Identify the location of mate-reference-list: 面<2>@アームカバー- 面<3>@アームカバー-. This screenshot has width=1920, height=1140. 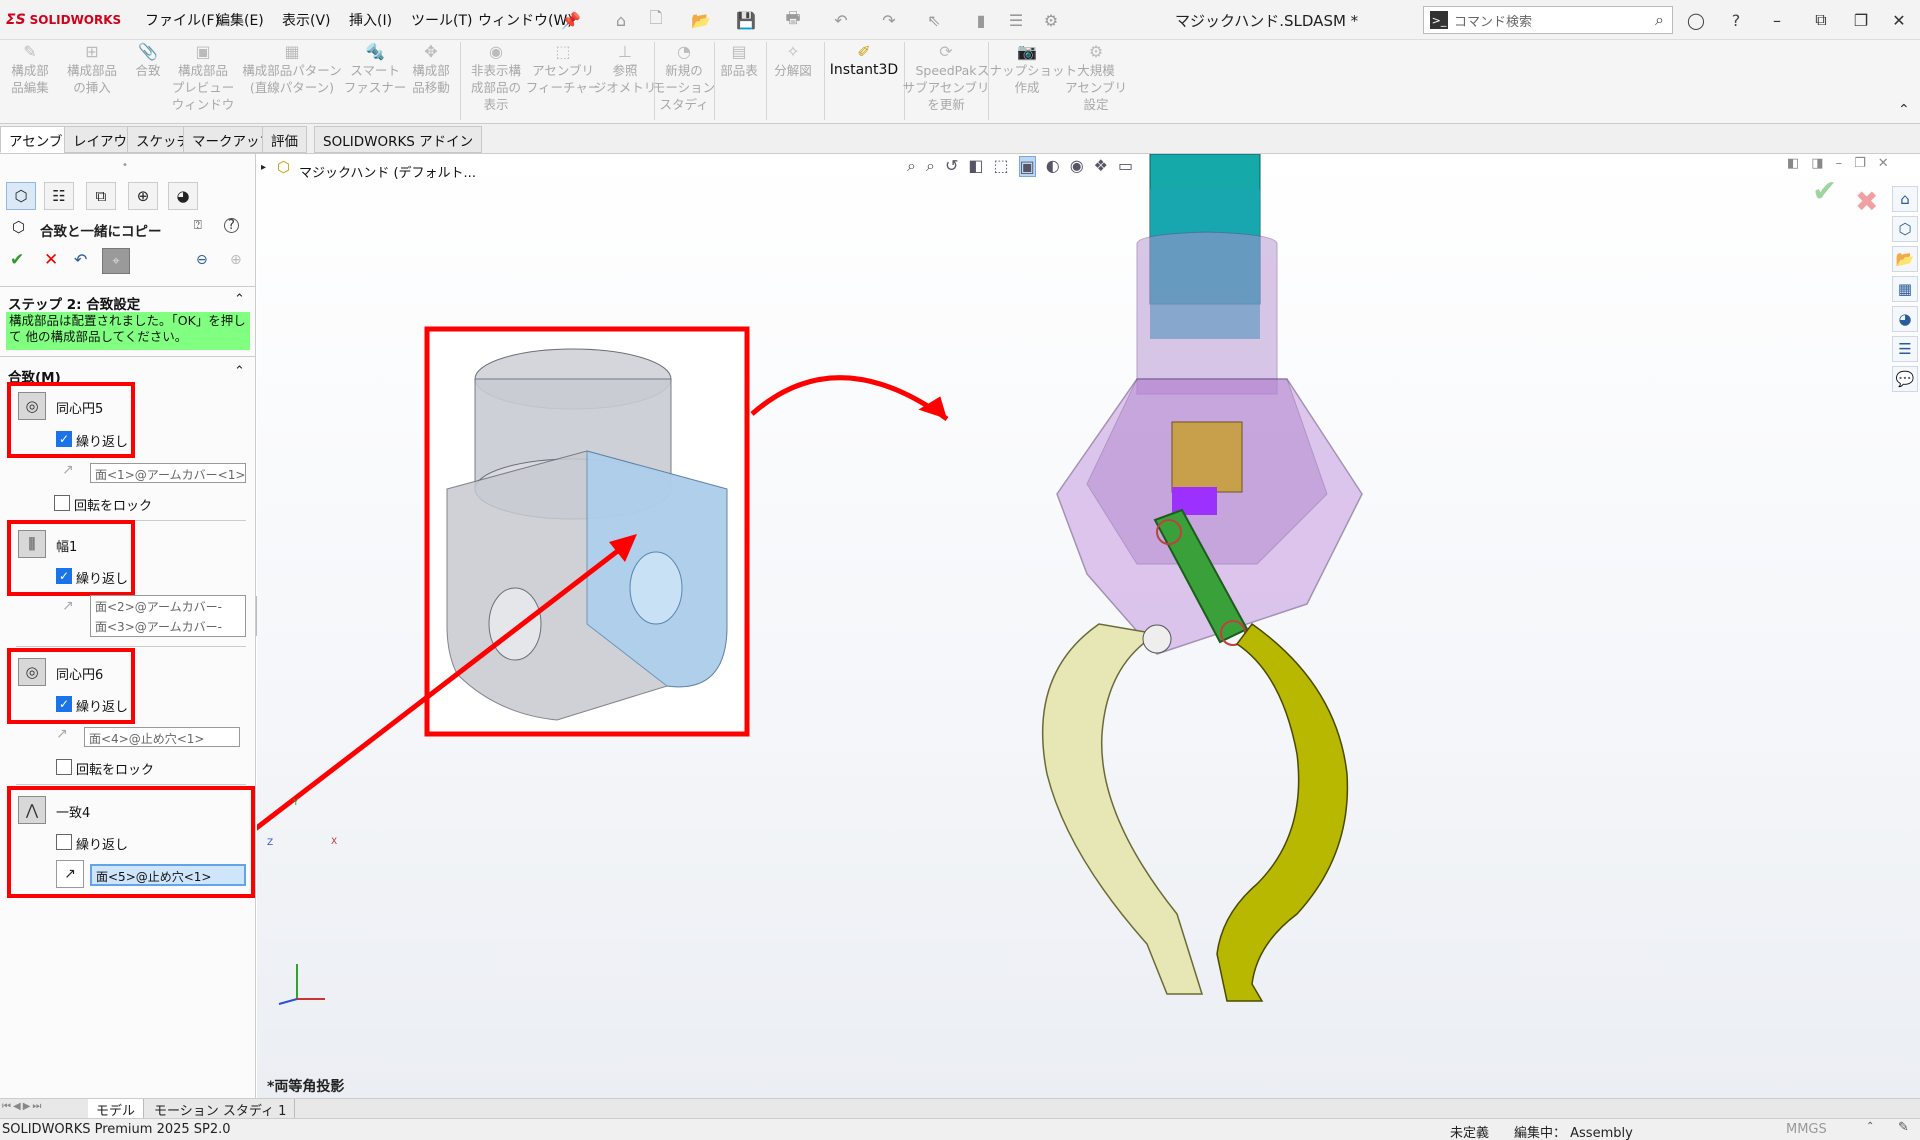
(168, 616).